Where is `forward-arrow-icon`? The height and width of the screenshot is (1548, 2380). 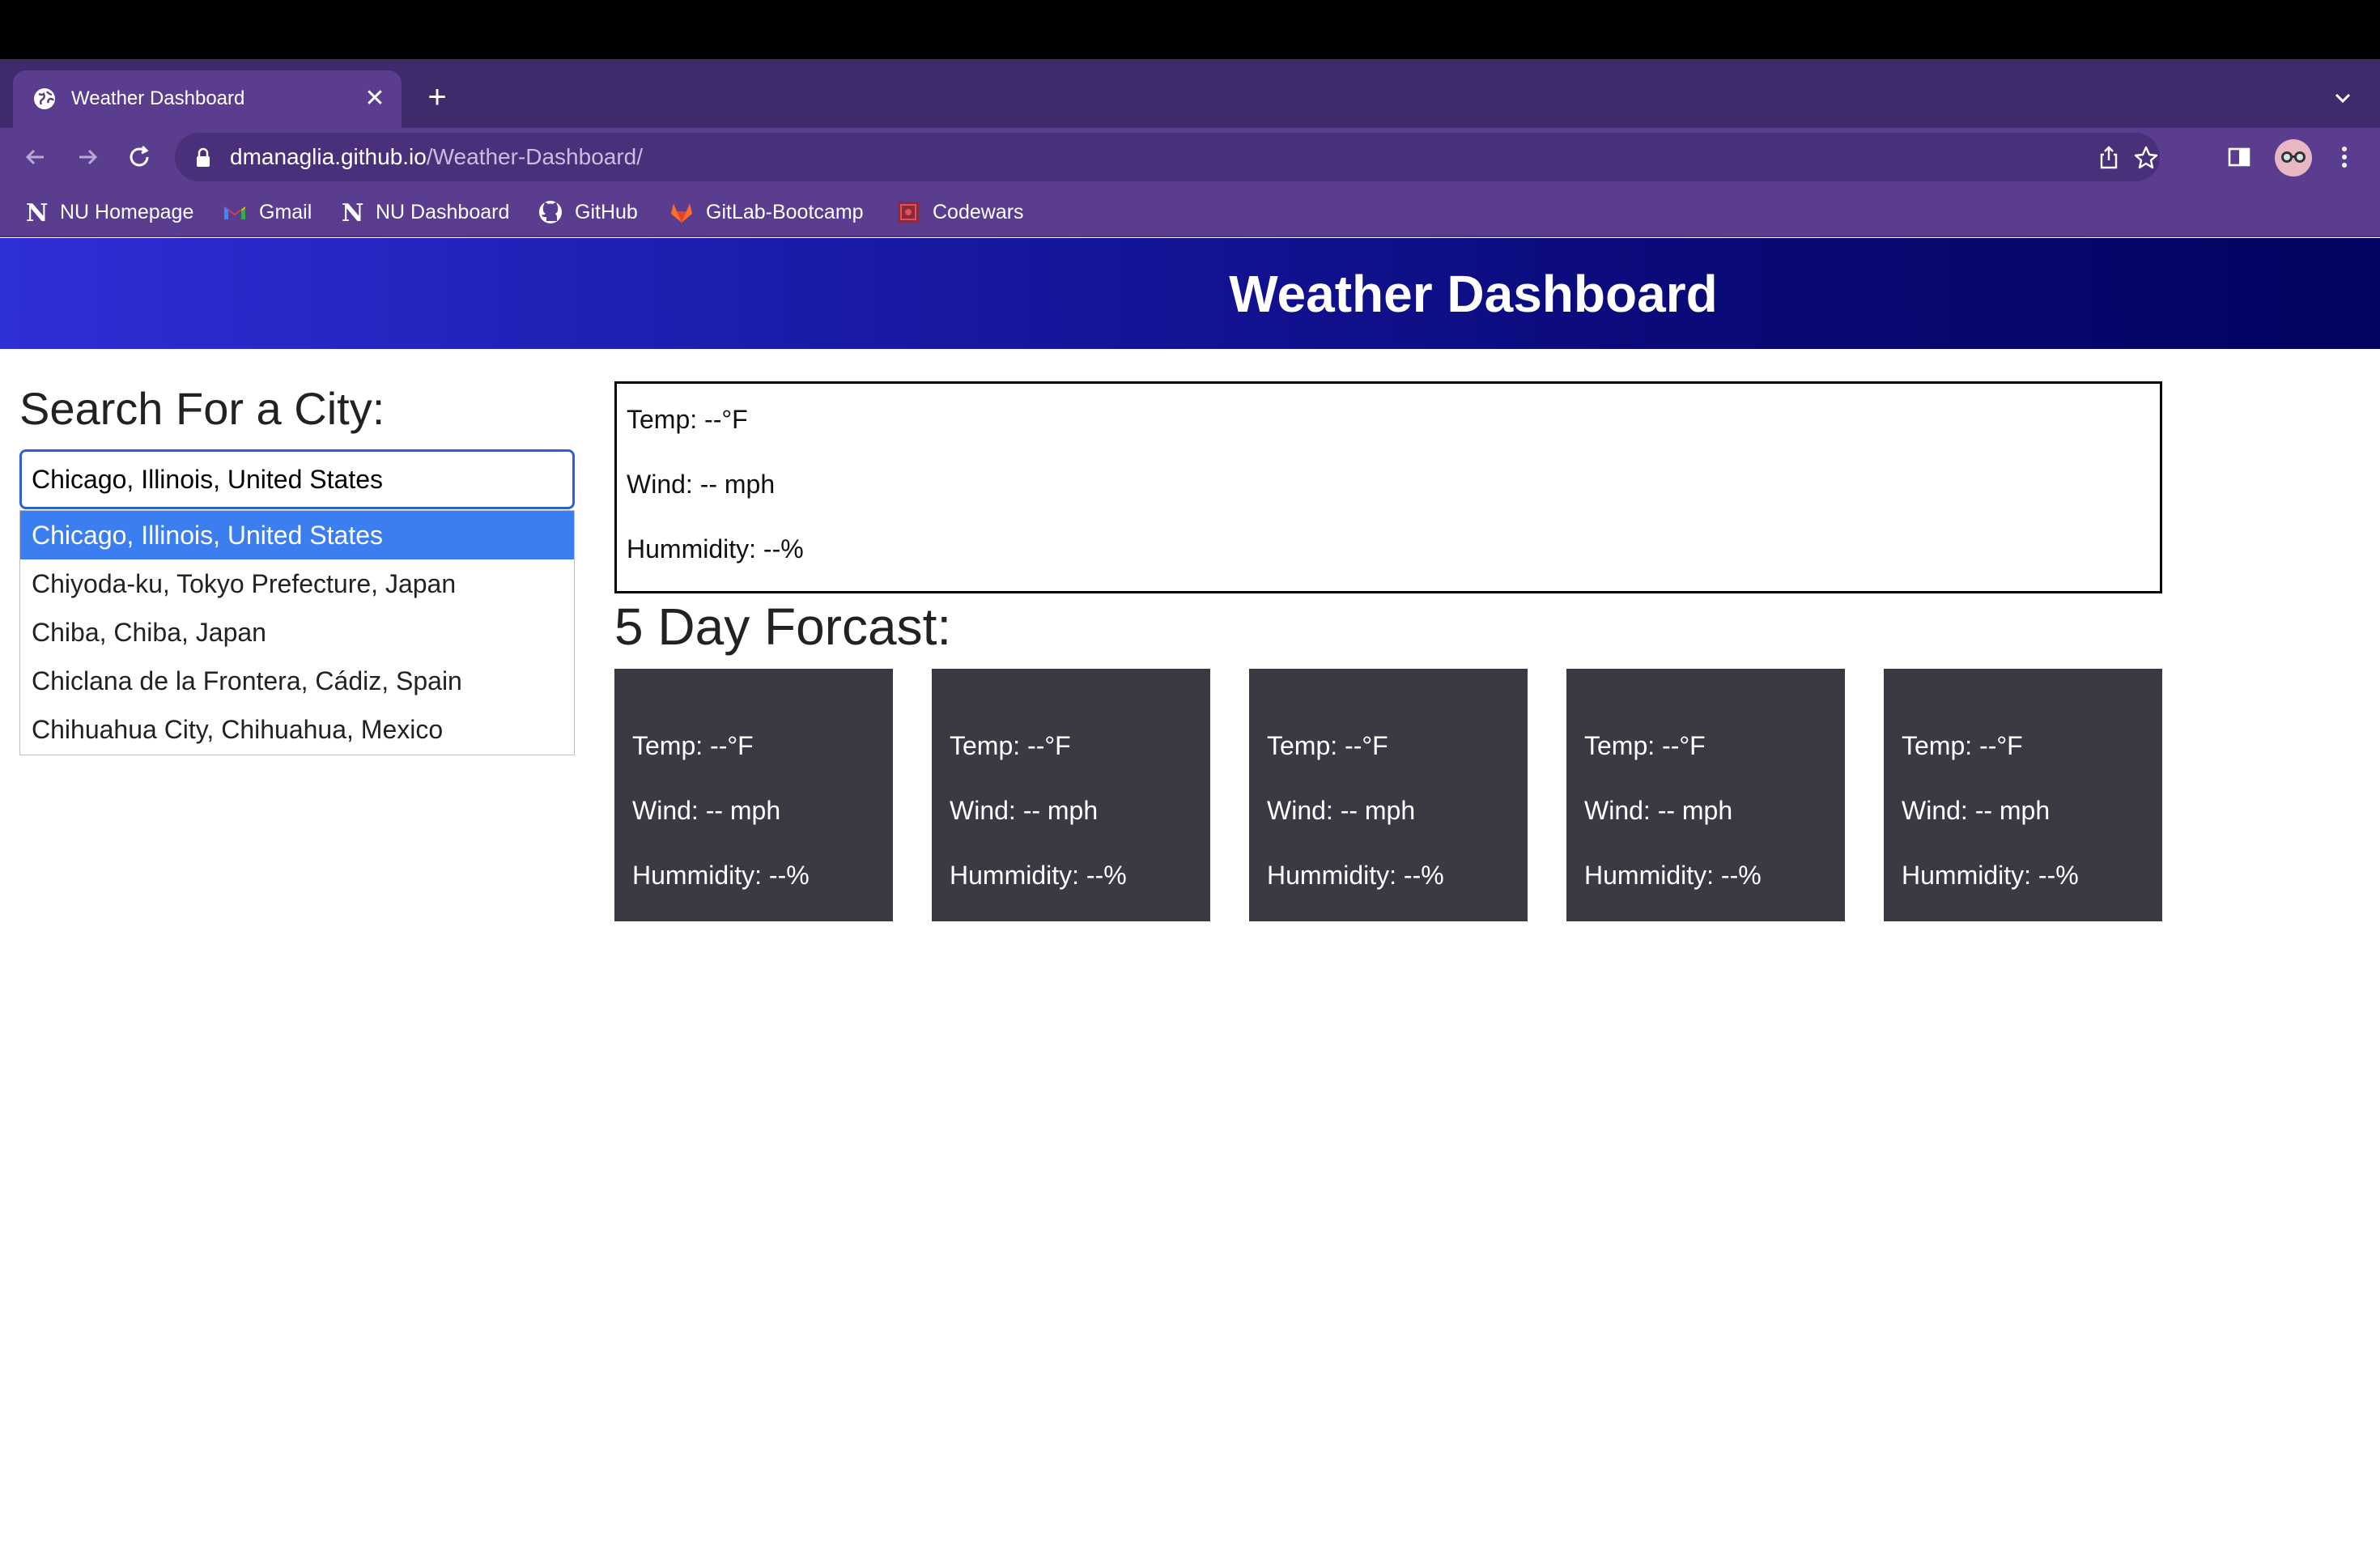 forward-arrow-icon is located at coordinates (87, 157).